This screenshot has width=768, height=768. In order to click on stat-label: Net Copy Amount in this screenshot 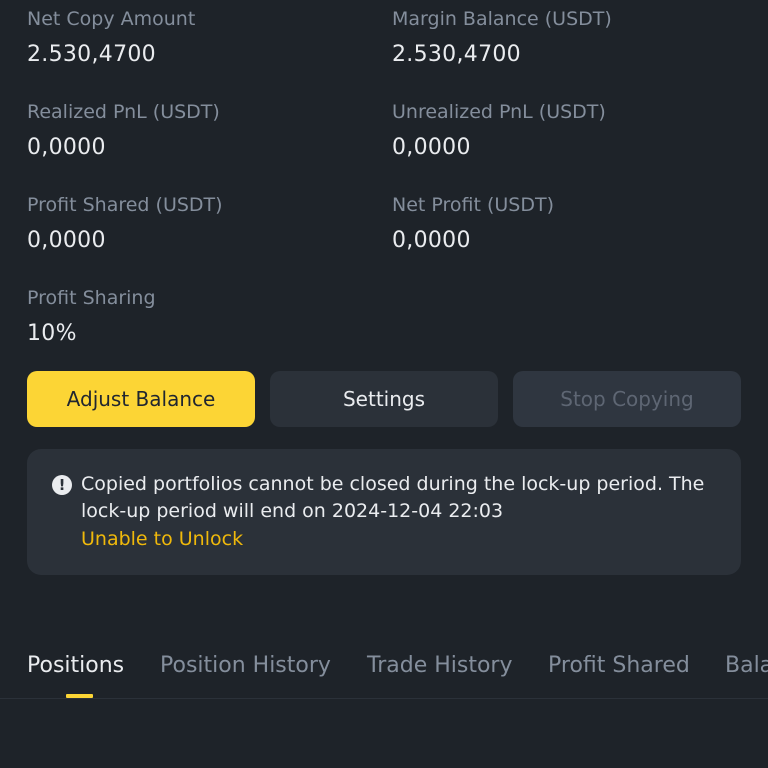, I will do `click(111, 19)`.